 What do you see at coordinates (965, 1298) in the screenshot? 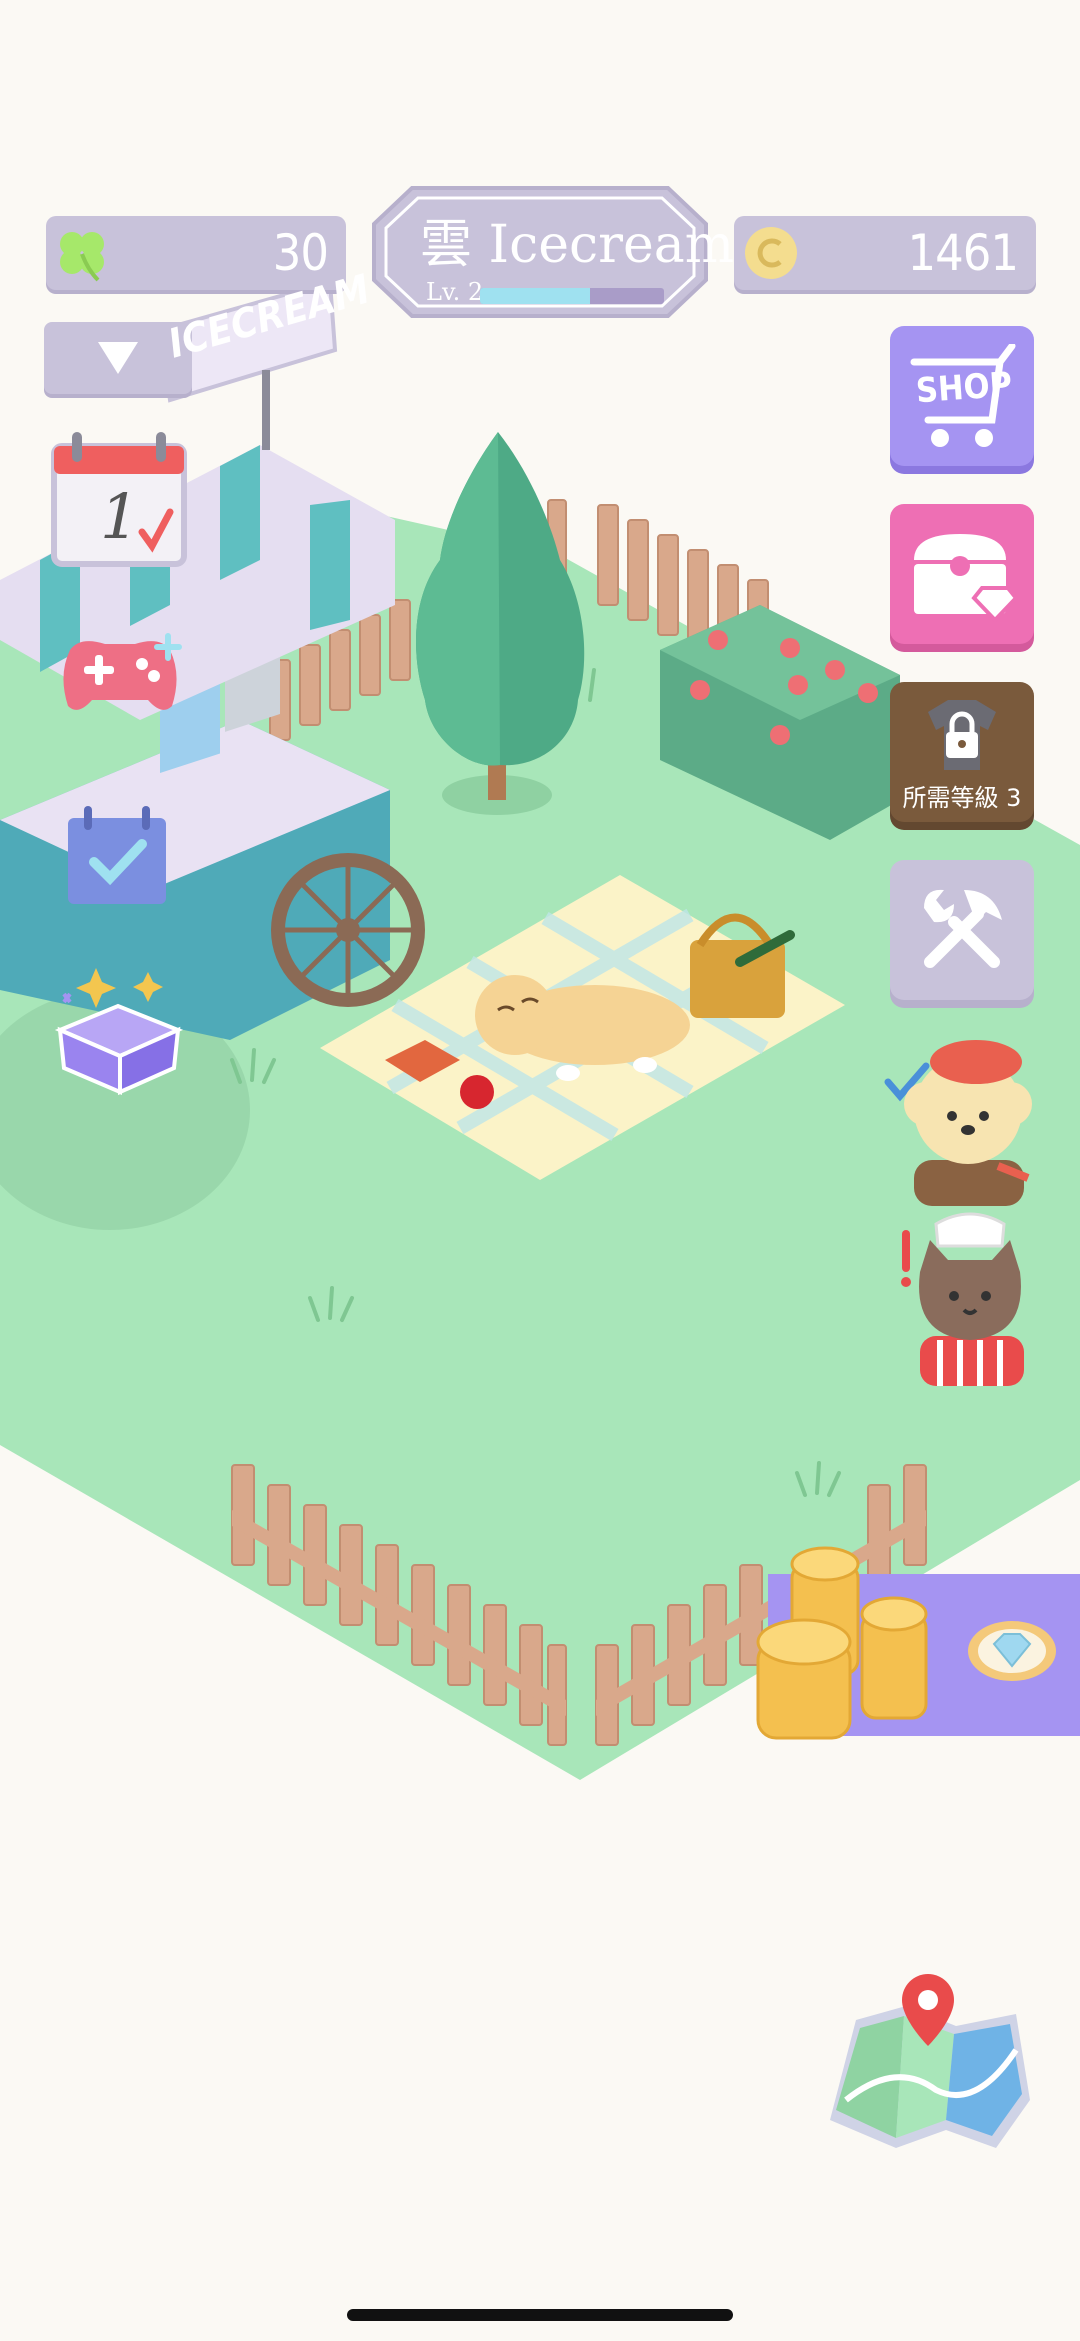
I see `cat-chef-avatar-icon` at bounding box center [965, 1298].